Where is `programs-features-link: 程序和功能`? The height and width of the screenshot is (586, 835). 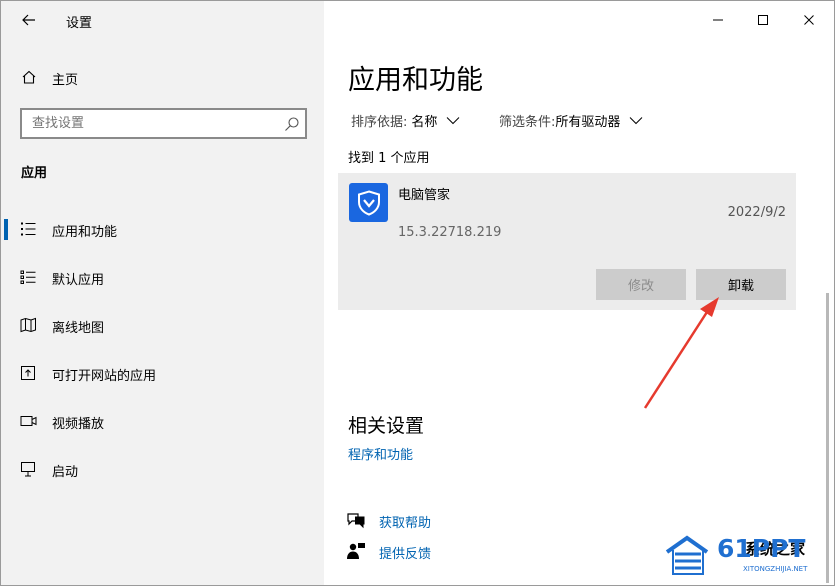
programs-features-link: 程序和功能 is located at coordinates (380, 453).